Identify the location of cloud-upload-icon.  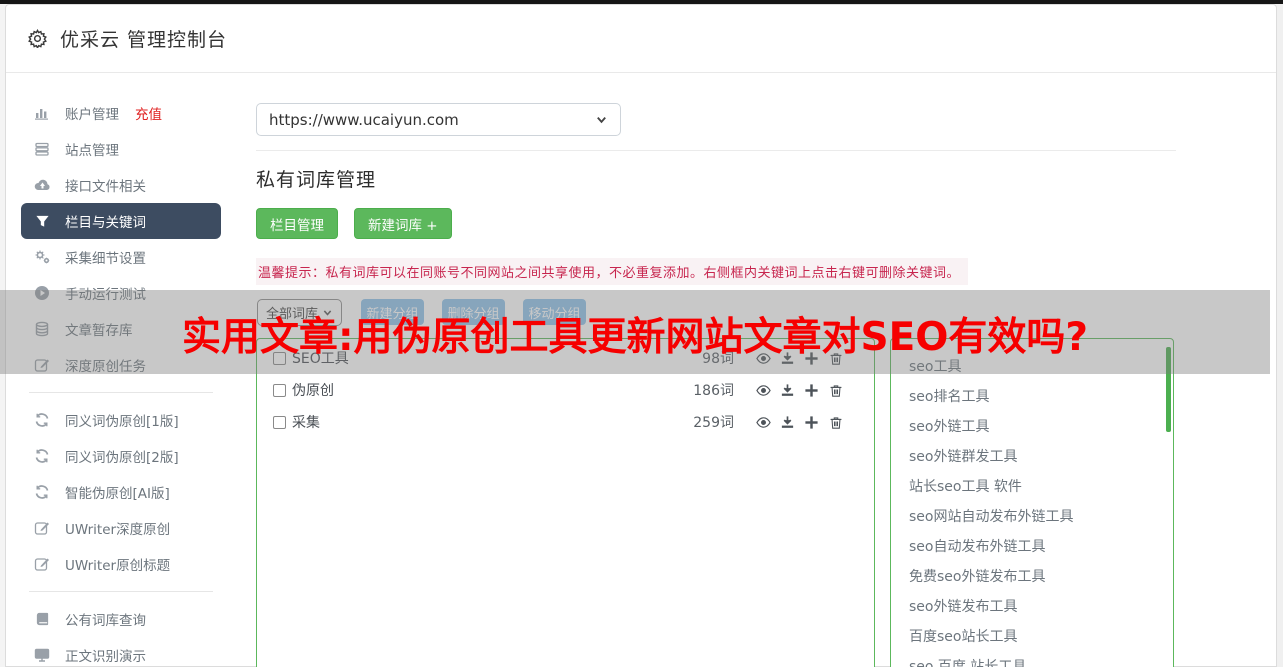
(42, 185).